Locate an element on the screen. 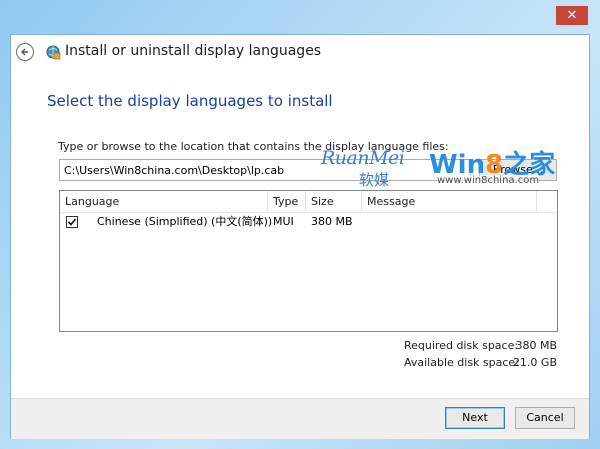 Image resolution: width=600 pixels, height=449 pixels. available-space-value: 21.0 GB is located at coordinates (534, 362).